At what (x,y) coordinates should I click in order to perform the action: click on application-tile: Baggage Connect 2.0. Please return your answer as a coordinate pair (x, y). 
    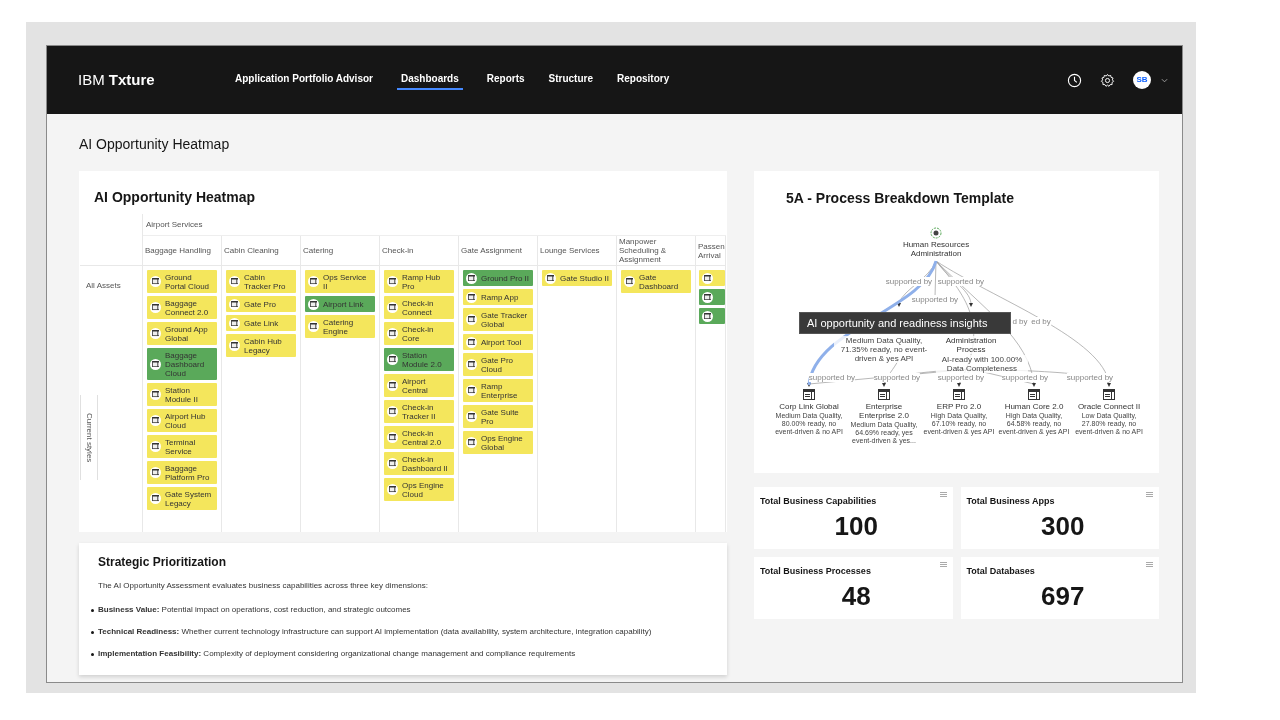
    Looking at the image, I should click on (182, 307).